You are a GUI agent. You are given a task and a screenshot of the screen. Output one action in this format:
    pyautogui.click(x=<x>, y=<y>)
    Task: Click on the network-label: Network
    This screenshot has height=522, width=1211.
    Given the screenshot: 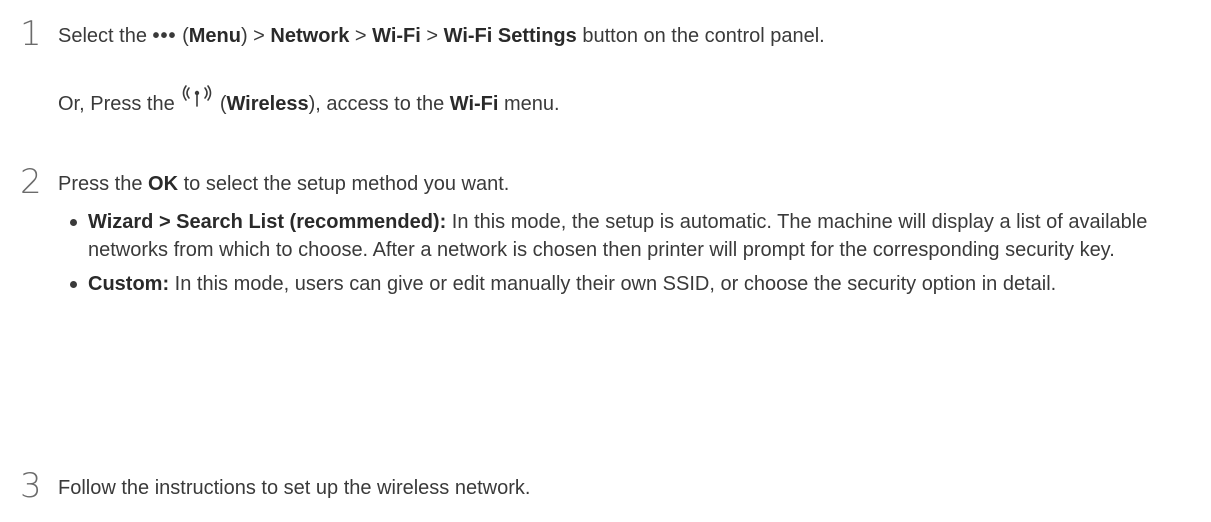 What is the action you would take?
    pyautogui.click(x=310, y=36)
    